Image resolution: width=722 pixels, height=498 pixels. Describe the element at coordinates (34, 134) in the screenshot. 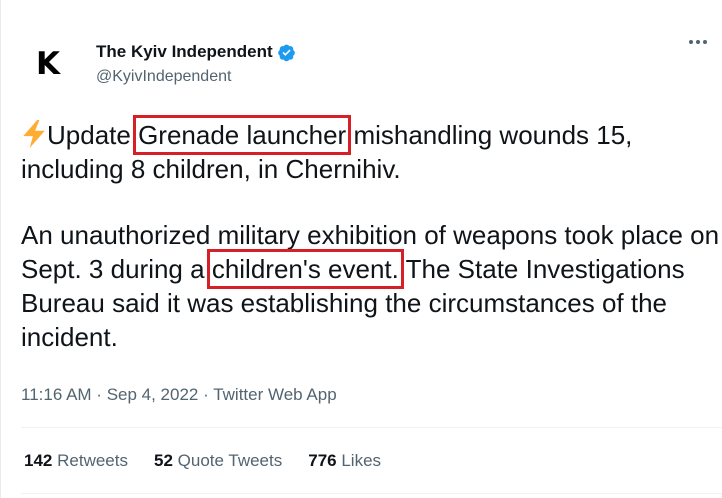

I see `lightning-bolt-icon` at that location.